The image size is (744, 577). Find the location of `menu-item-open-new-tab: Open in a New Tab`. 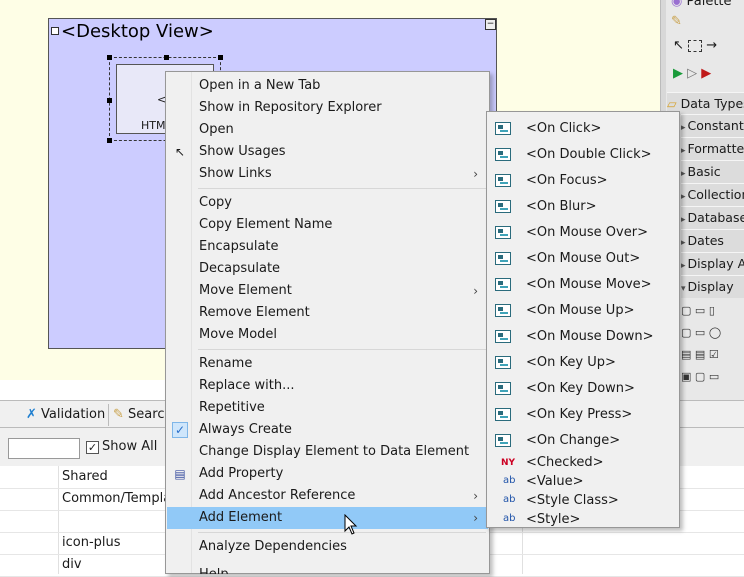

menu-item-open-new-tab: Open in a New Tab is located at coordinates (327, 86).